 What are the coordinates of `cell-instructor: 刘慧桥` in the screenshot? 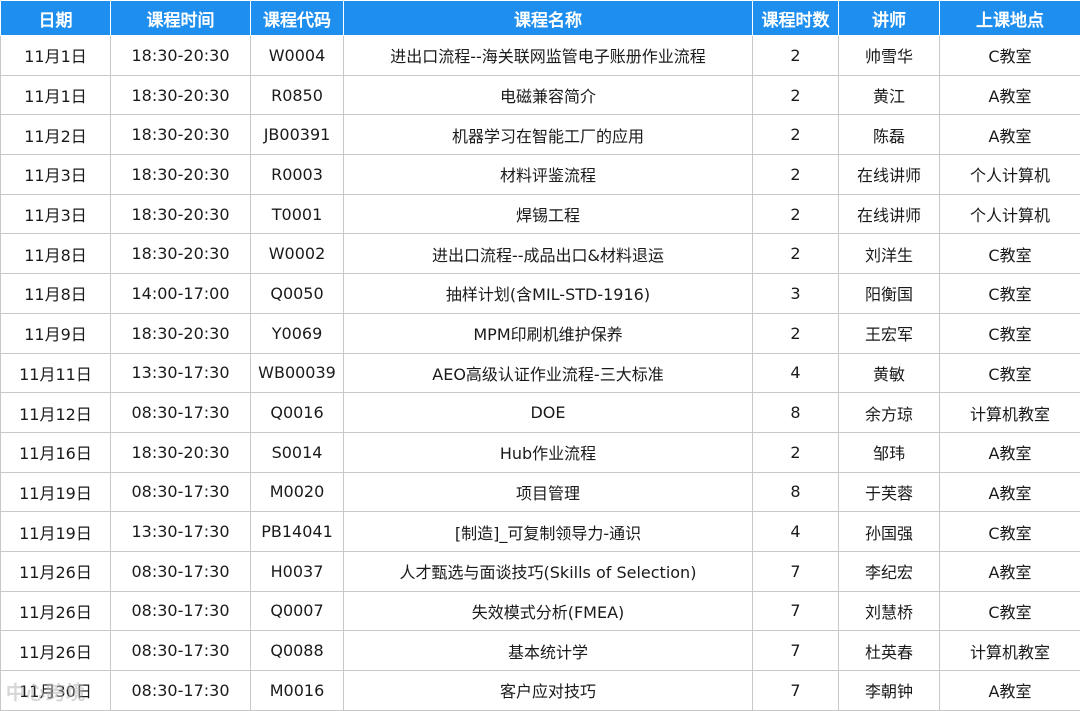 It's located at (889, 611).